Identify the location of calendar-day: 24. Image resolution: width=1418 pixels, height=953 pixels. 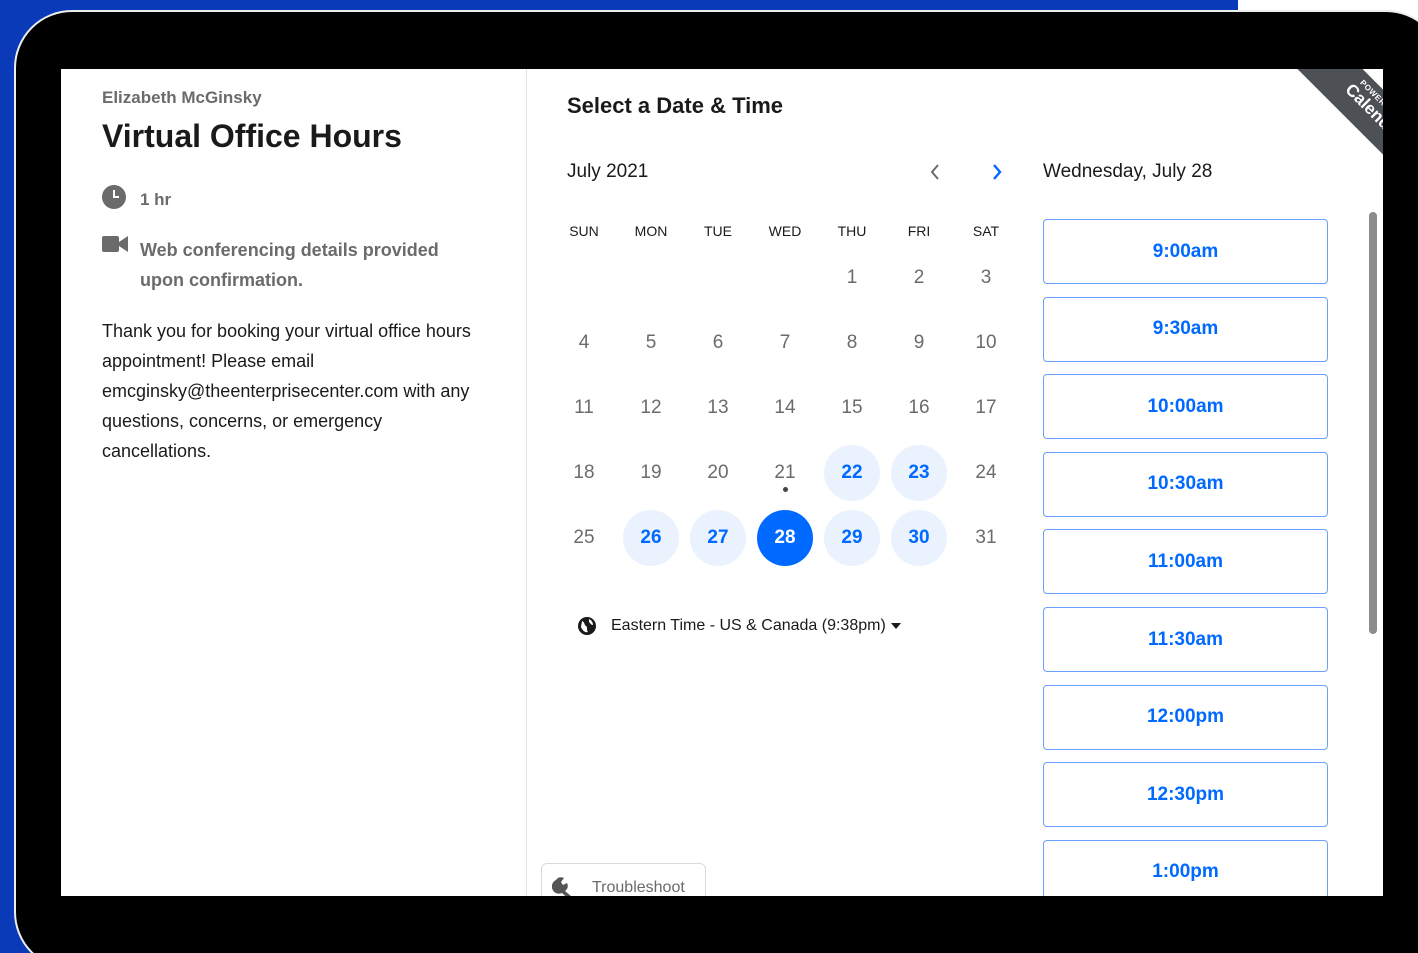
(986, 472).